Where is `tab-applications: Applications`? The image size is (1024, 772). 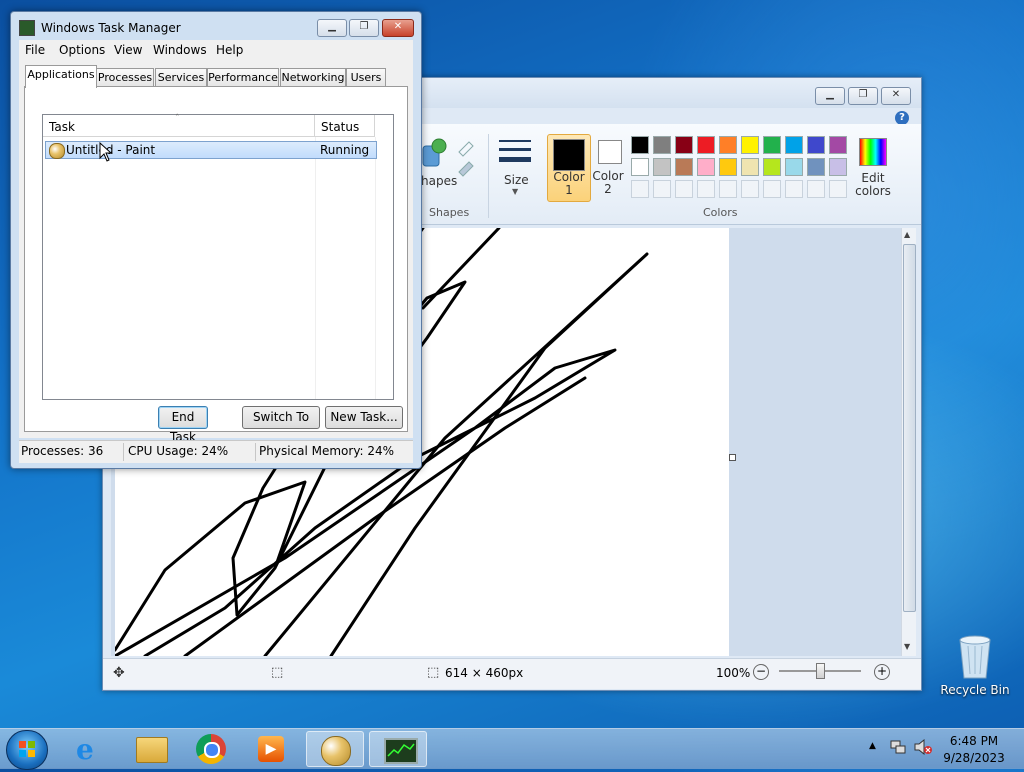
tab-applications: Applications is located at coordinates (61, 76).